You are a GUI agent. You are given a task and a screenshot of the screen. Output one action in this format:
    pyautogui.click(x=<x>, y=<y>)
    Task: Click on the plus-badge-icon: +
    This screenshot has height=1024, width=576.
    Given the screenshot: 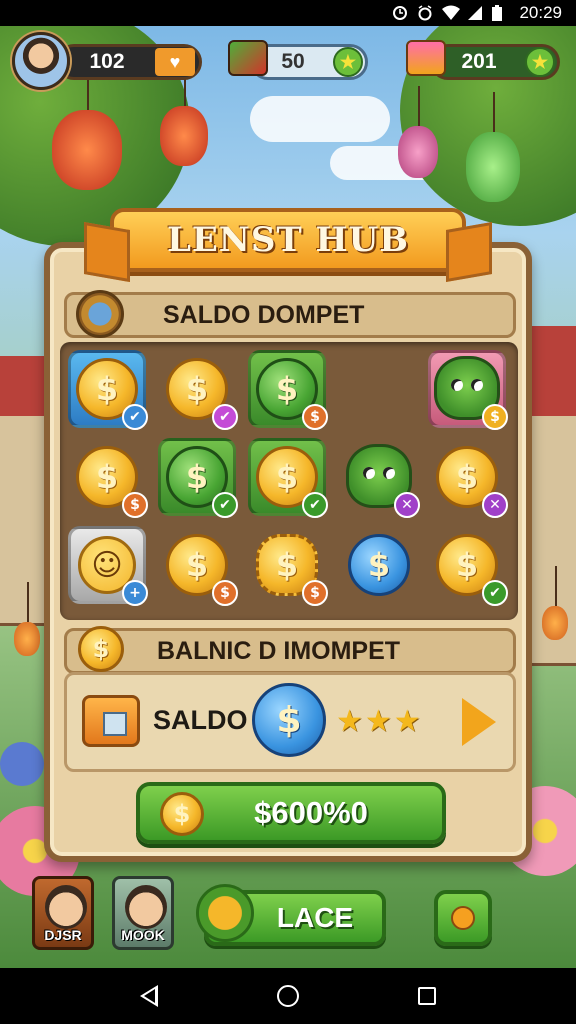 What is the action you would take?
    pyautogui.click(x=135, y=593)
    